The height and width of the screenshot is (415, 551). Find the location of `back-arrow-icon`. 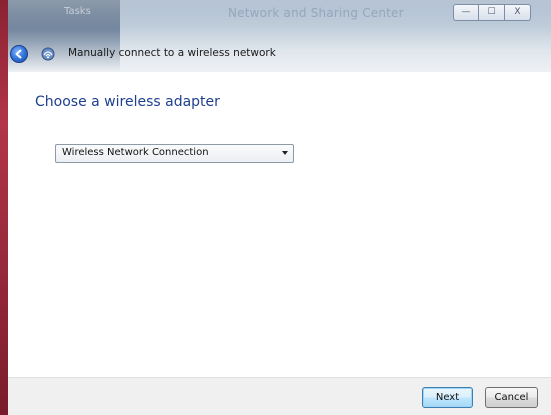

back-arrow-icon is located at coordinates (18, 54).